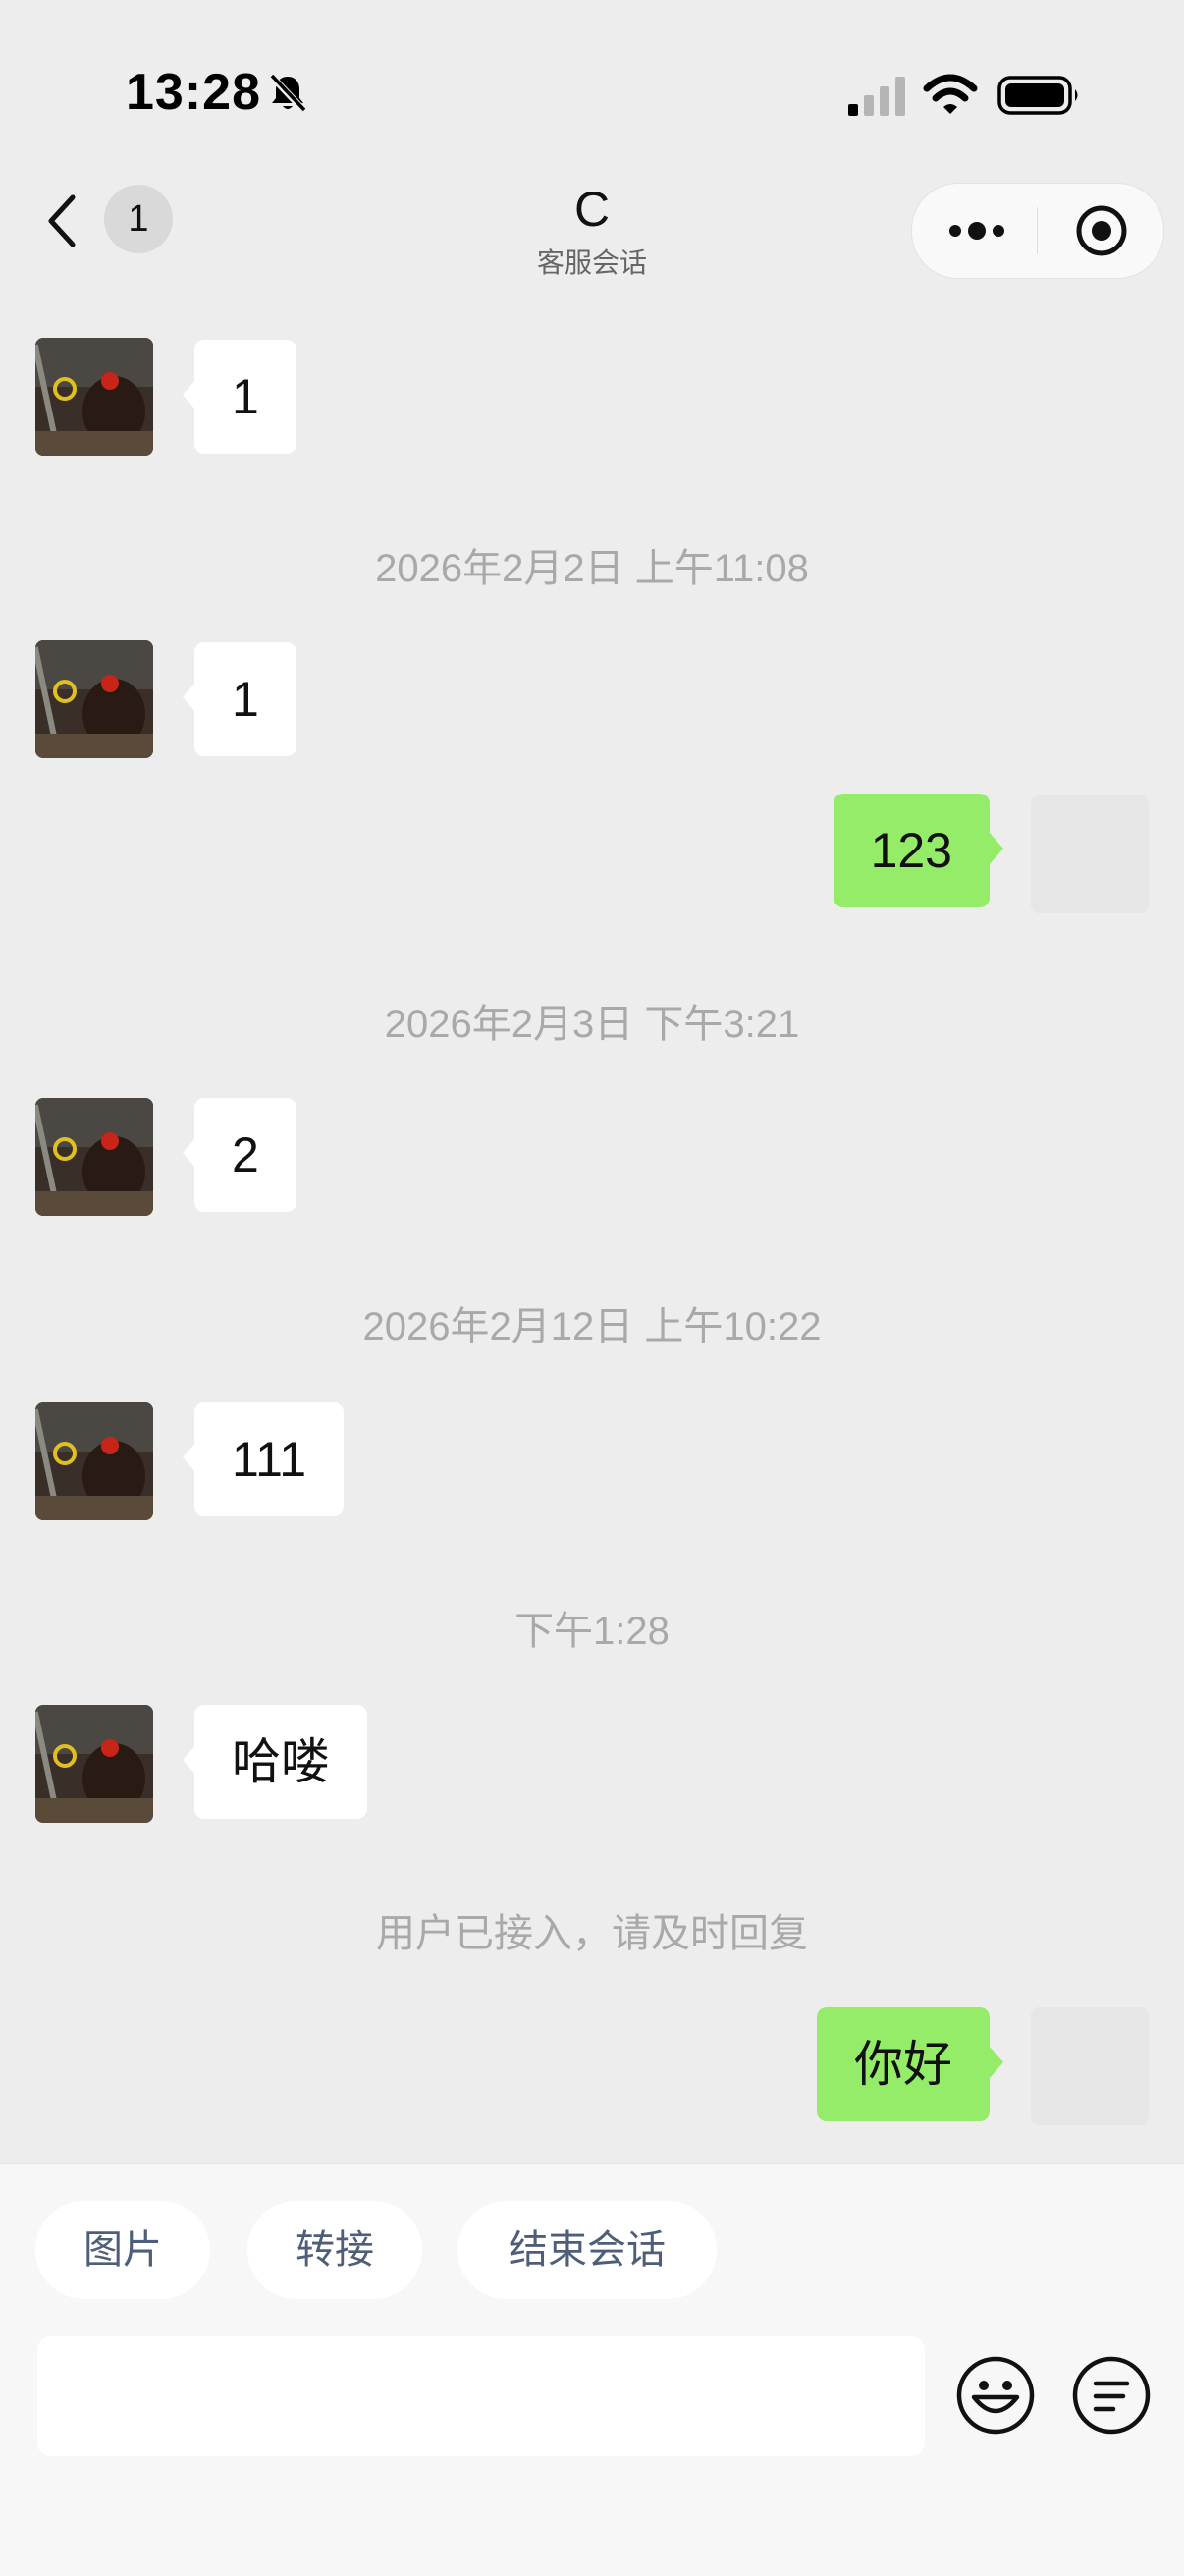 This screenshot has height=2576, width=1184. I want to click on more-icon, so click(976, 230).